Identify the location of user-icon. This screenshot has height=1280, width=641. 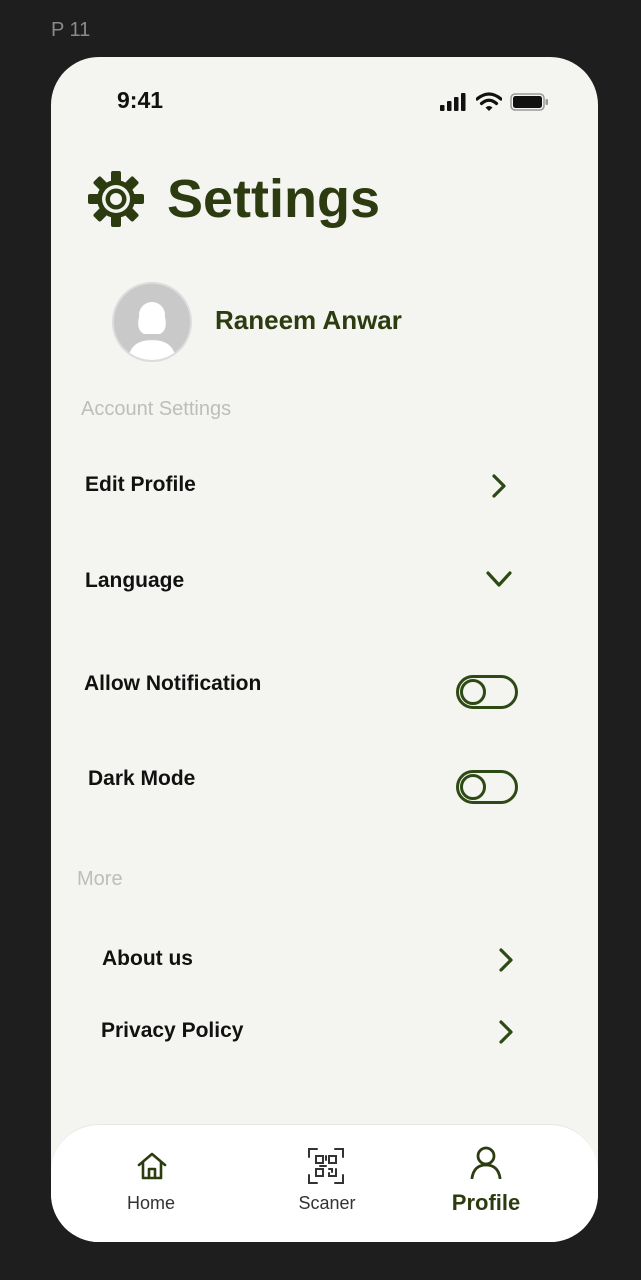
(486, 1162).